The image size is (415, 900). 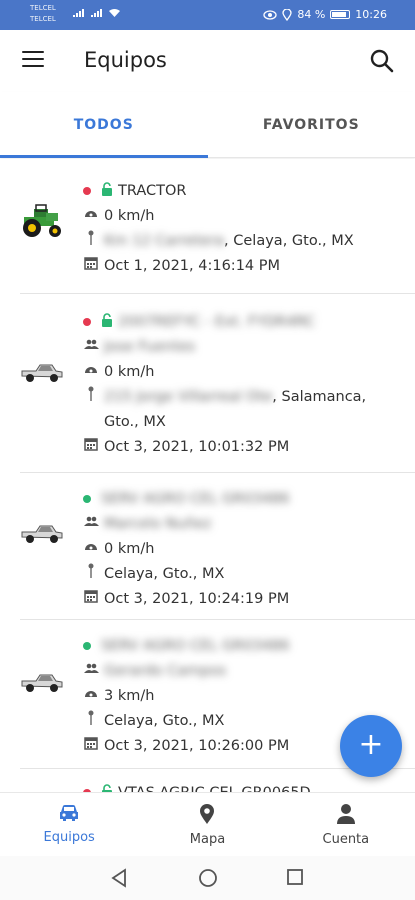 I want to click on driver-row: Gerardo Campos, so click(x=239, y=671).